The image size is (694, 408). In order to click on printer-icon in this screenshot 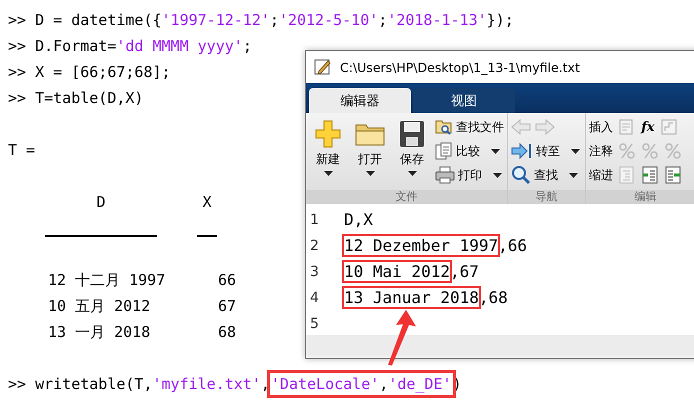, I will do `click(445, 175)`.